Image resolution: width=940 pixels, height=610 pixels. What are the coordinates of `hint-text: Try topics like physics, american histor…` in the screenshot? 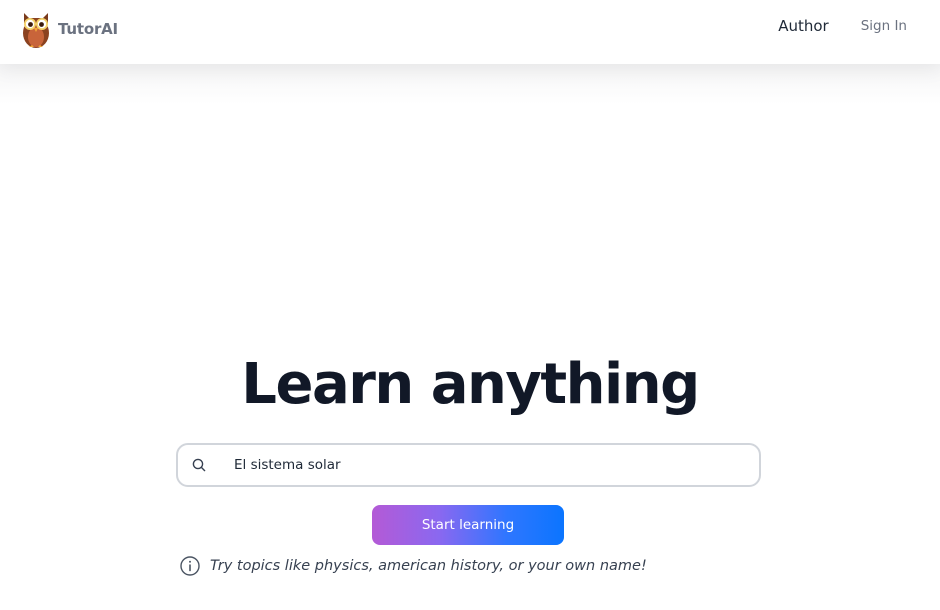 It's located at (428, 566).